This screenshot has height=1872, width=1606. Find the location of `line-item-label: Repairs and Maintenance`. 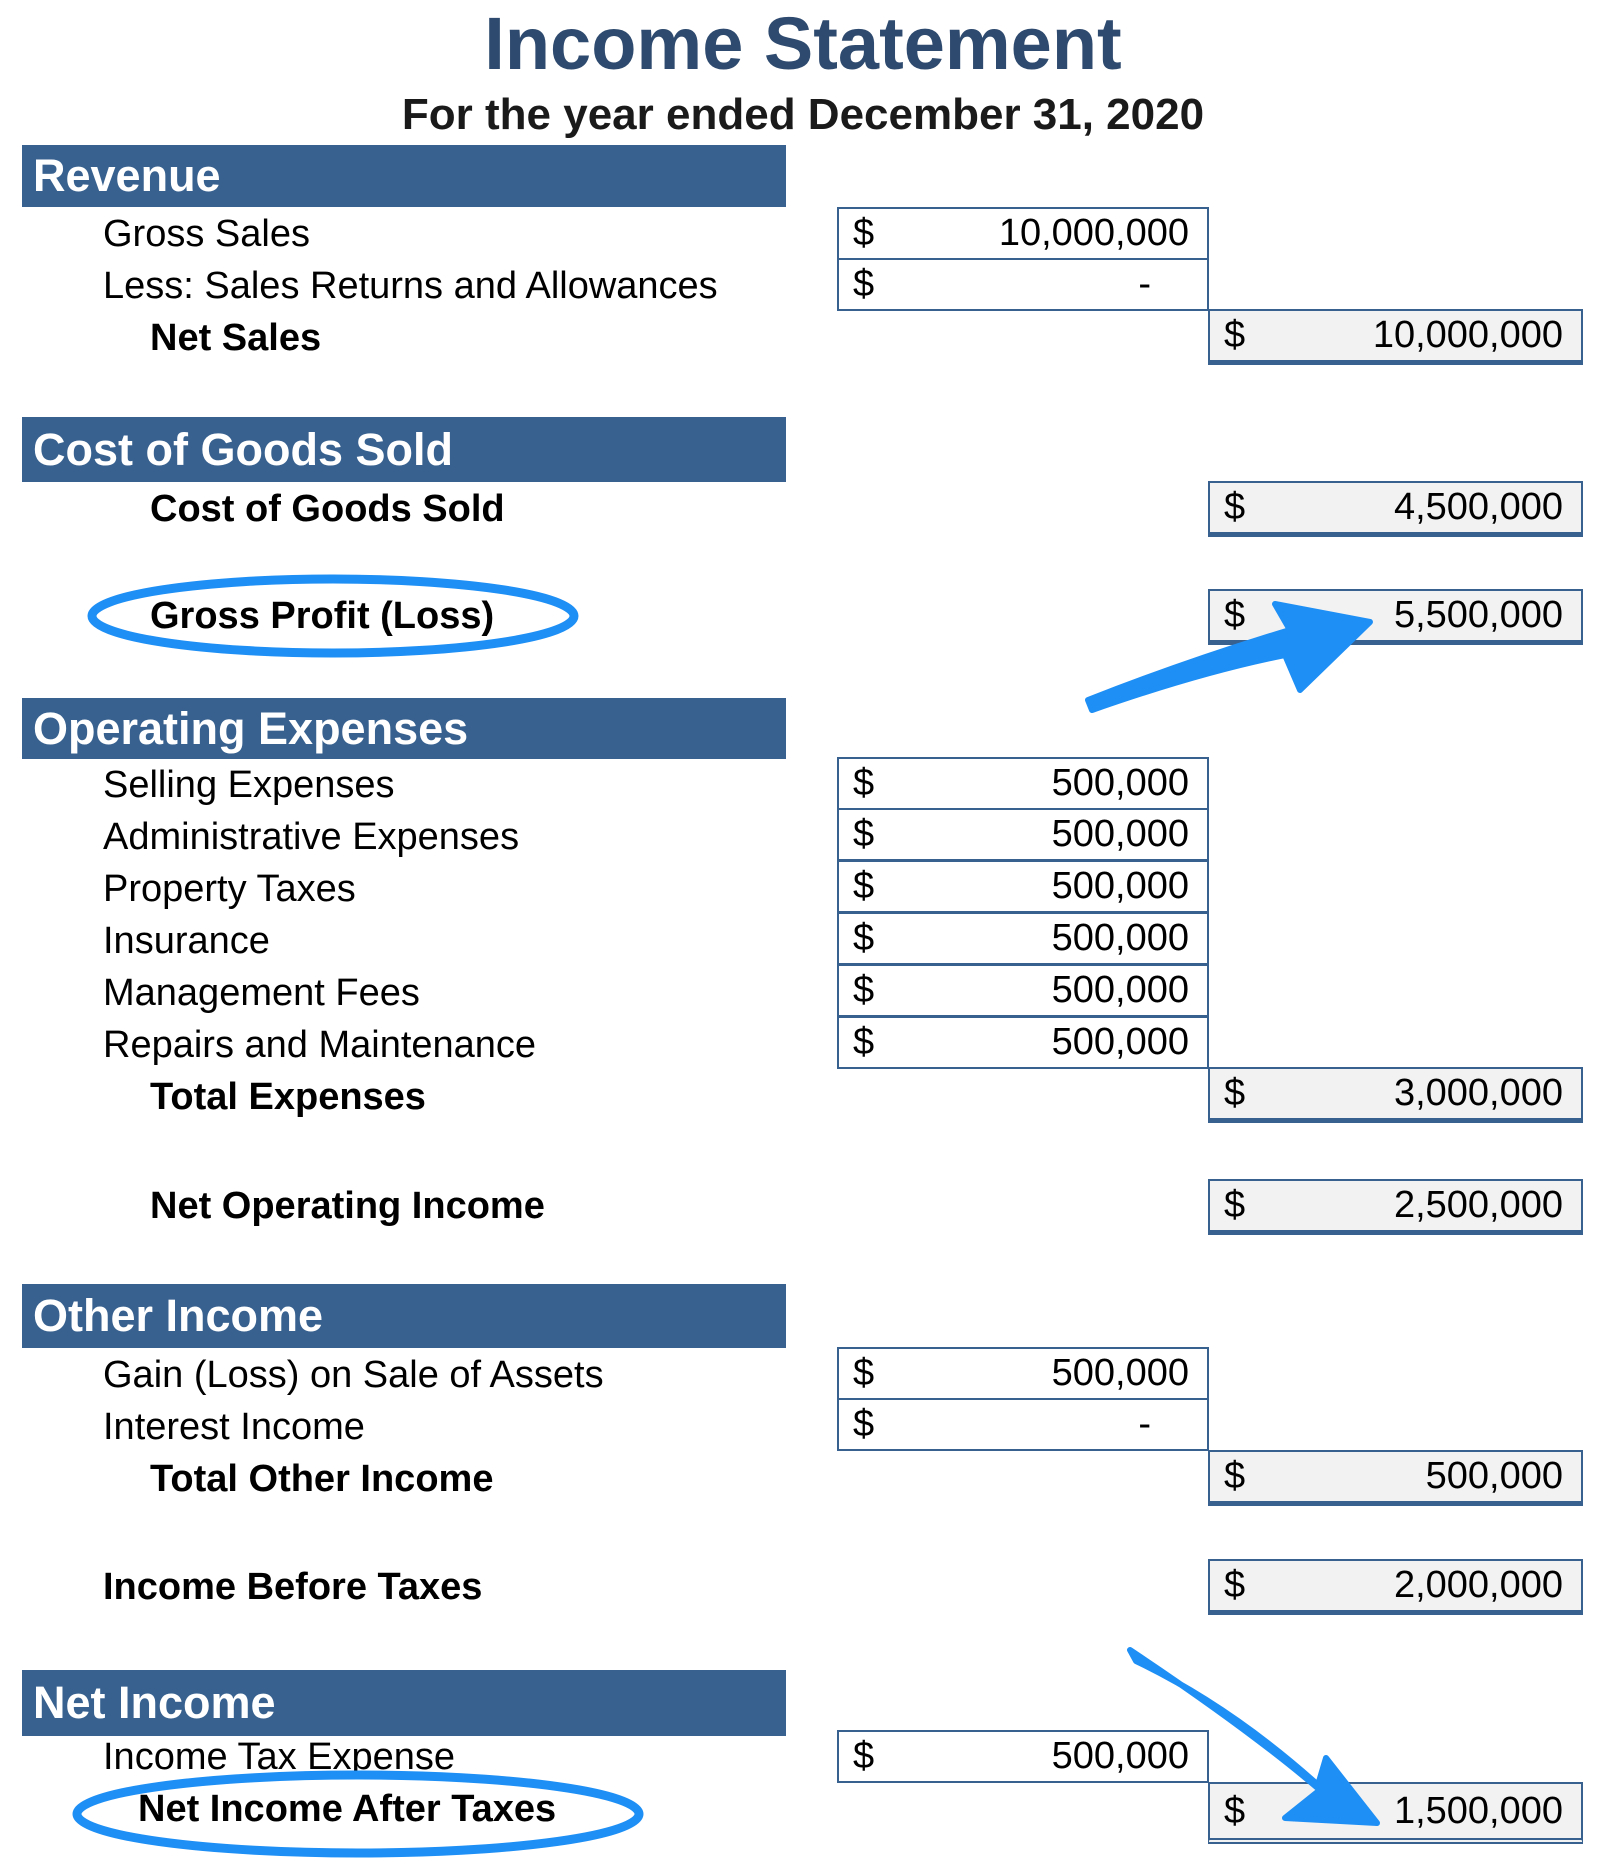

line-item-label: Repairs and Maintenance is located at coordinates (320, 1045).